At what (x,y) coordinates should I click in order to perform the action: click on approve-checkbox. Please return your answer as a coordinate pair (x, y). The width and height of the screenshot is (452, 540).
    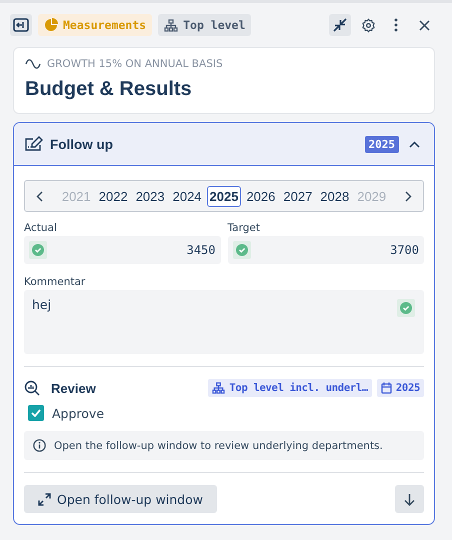
    Looking at the image, I should click on (36, 413).